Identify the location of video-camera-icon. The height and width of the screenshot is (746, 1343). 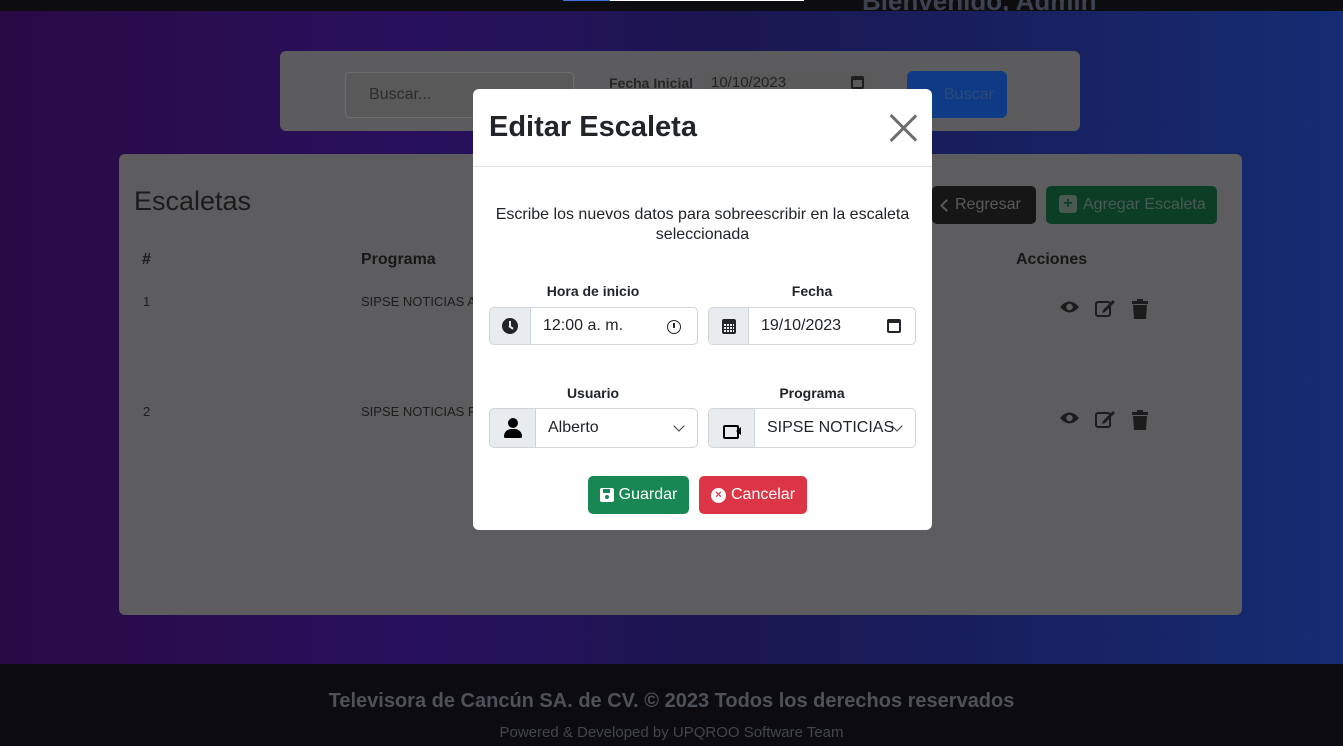
(732, 428).